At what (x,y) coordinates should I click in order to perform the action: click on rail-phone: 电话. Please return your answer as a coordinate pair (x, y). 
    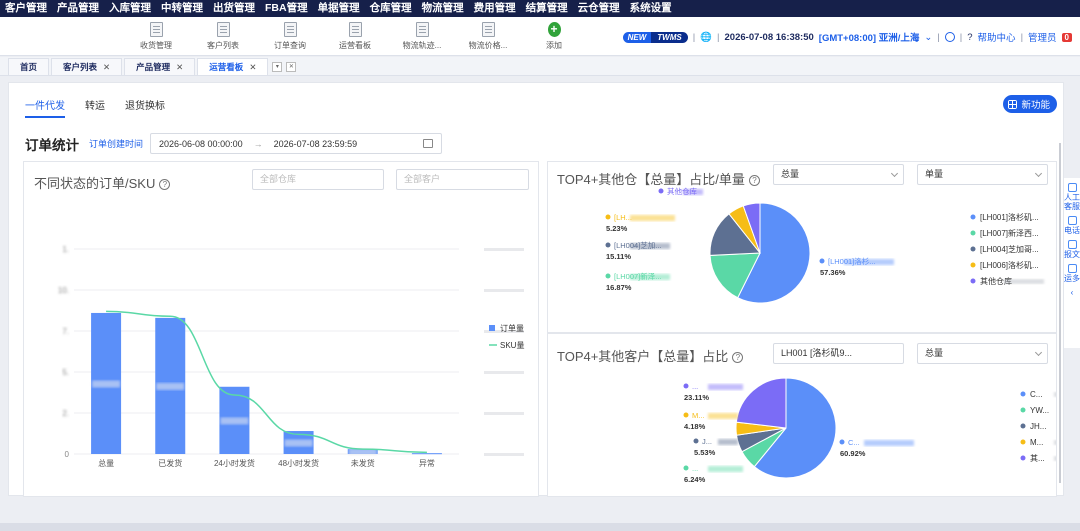
    Looking at the image, I should click on (1072, 225).